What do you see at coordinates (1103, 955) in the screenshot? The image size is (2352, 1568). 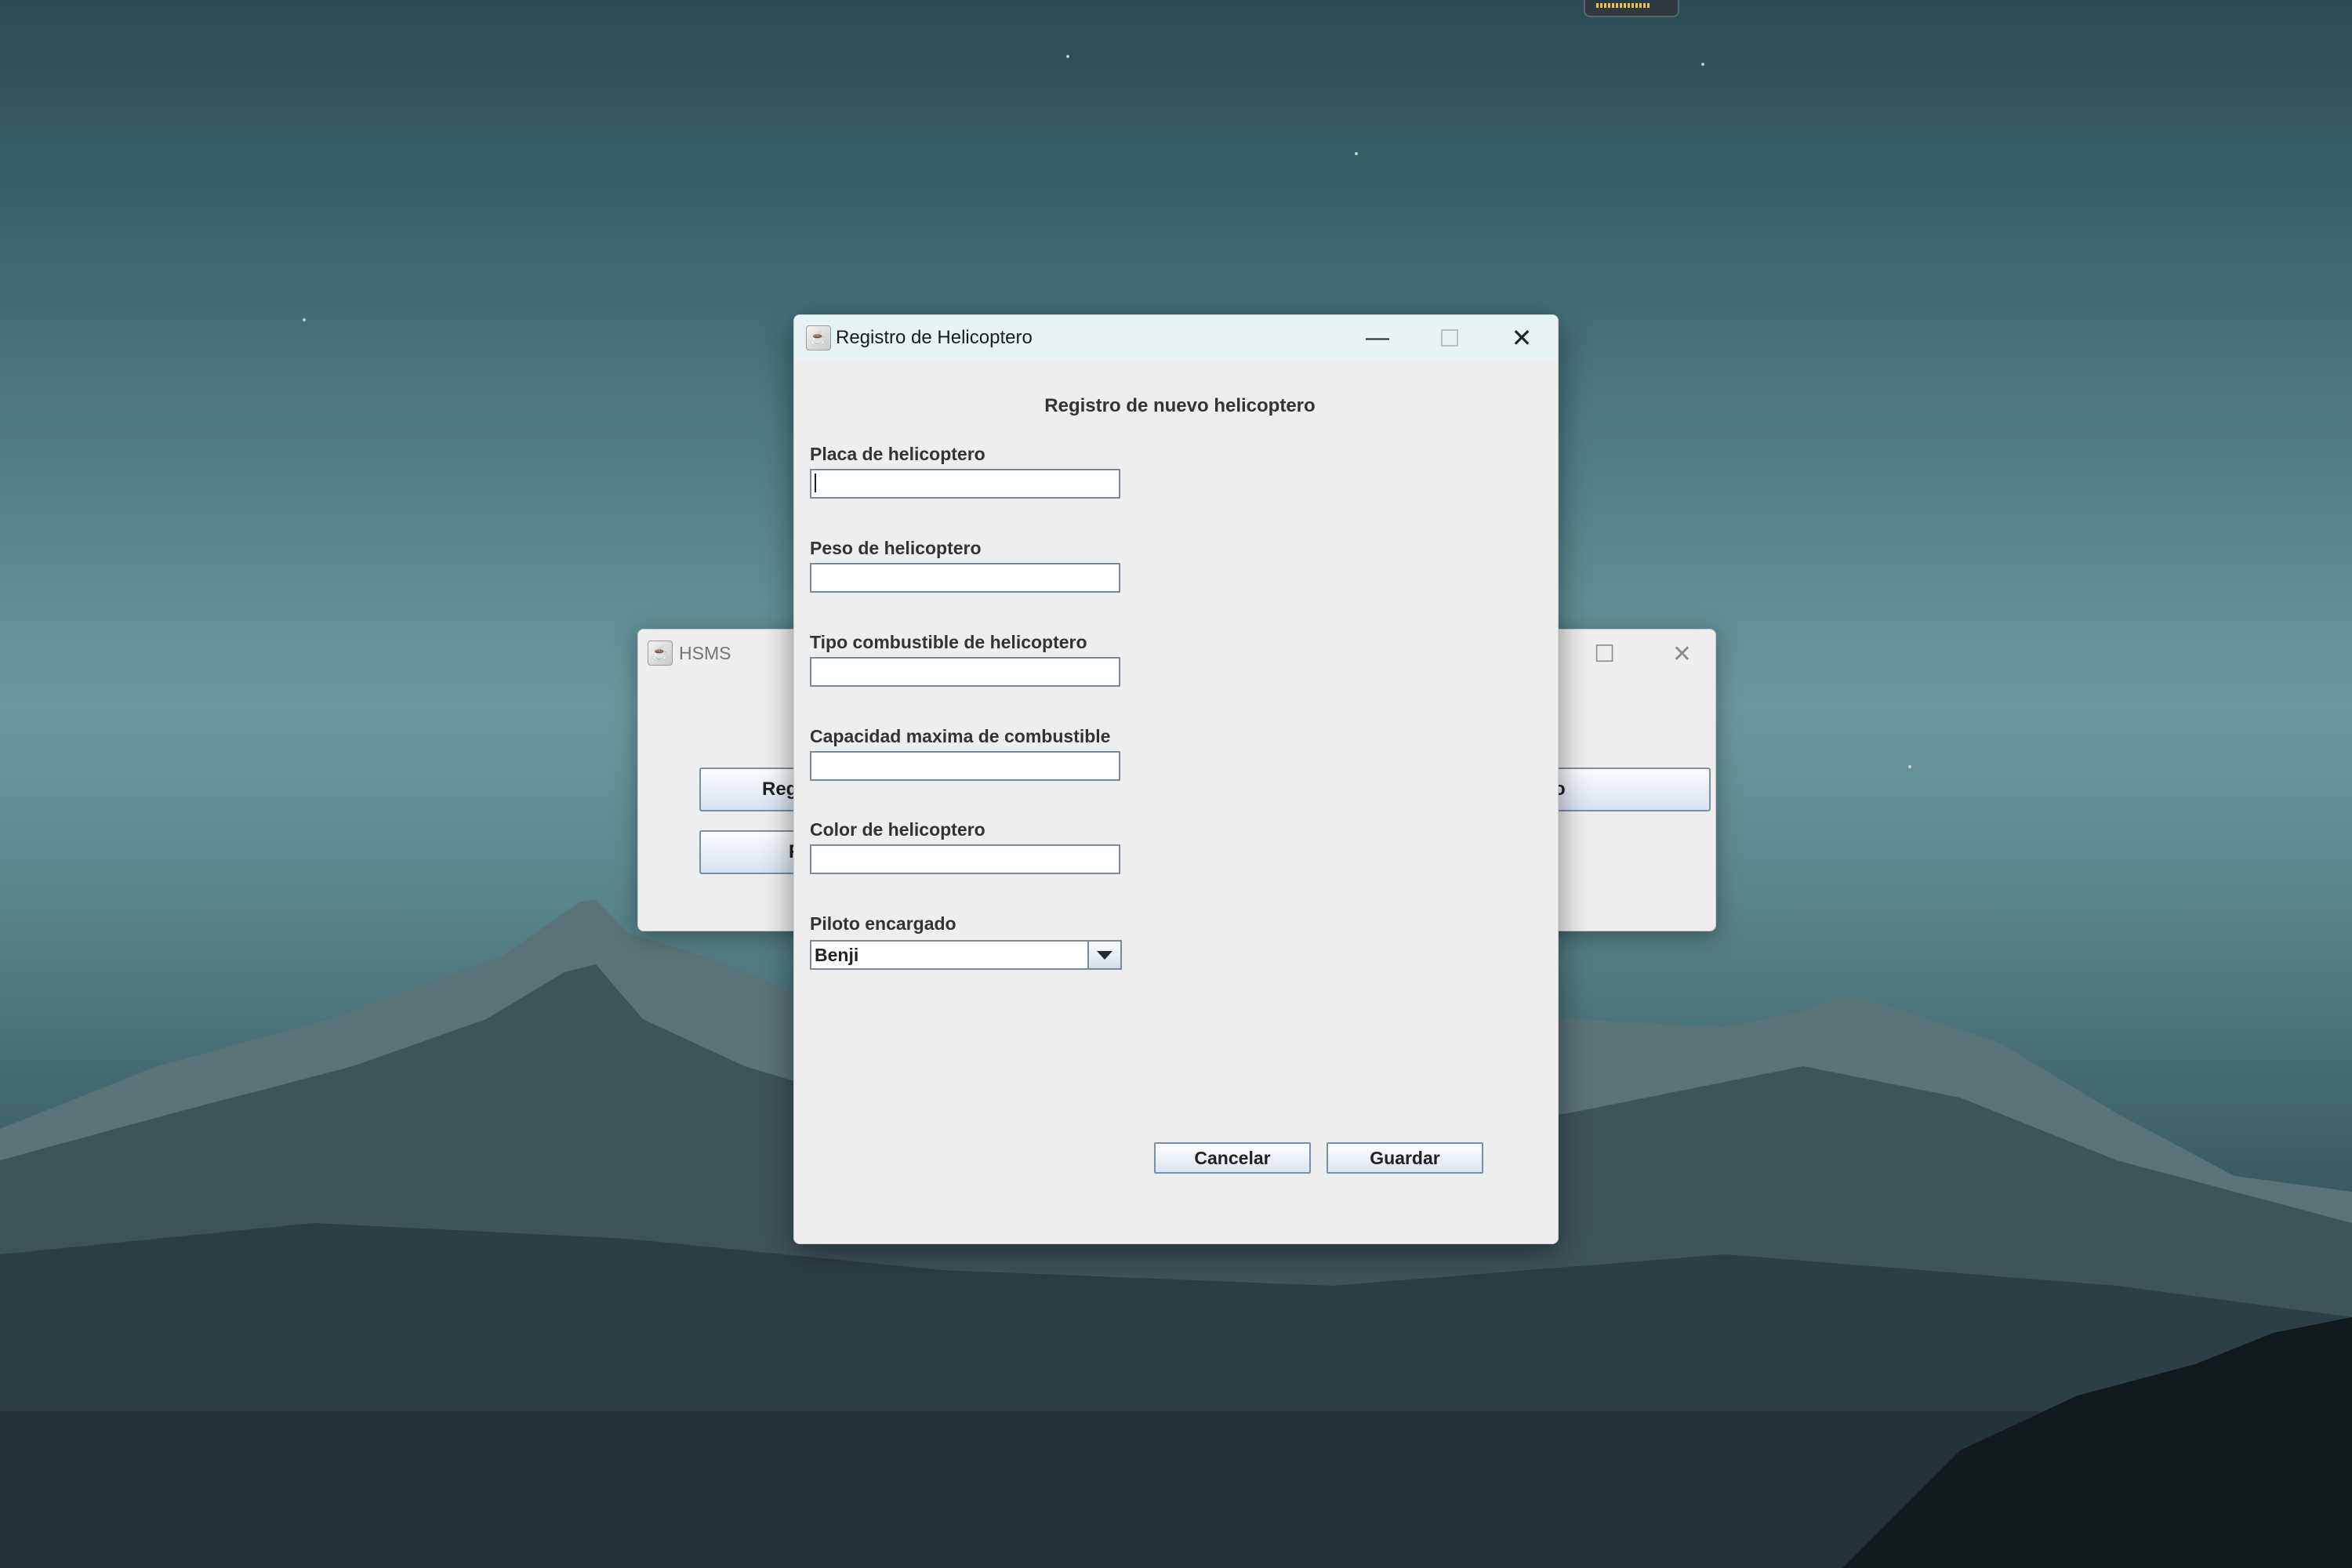 I see `dropdown-arrow-icon` at bounding box center [1103, 955].